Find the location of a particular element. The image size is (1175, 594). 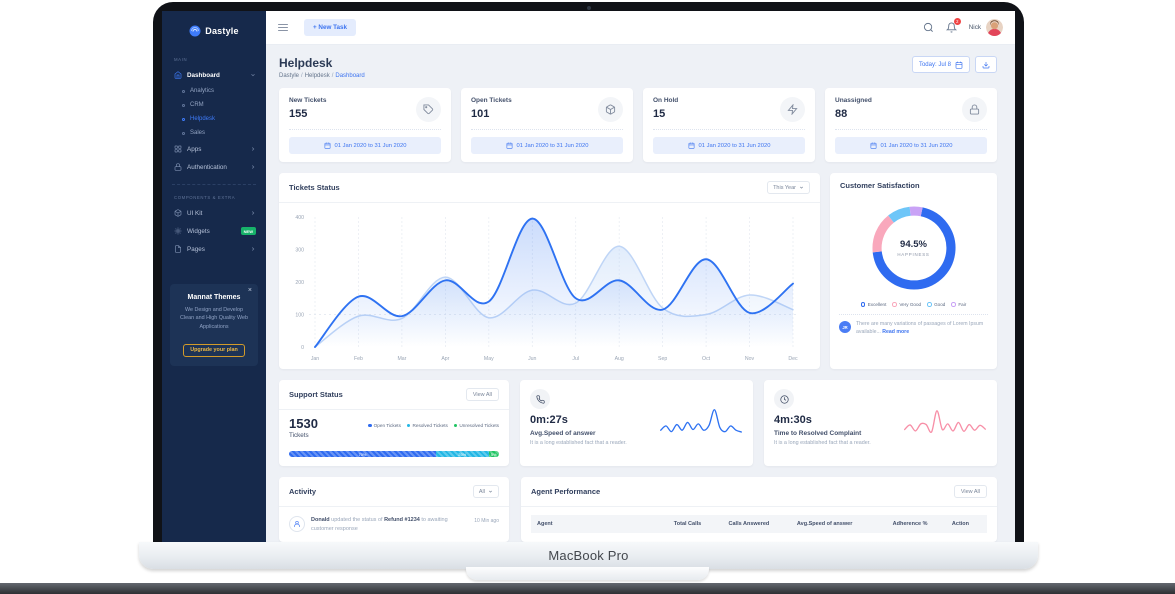

svg-text: Nov is located at coordinates (750, 359).